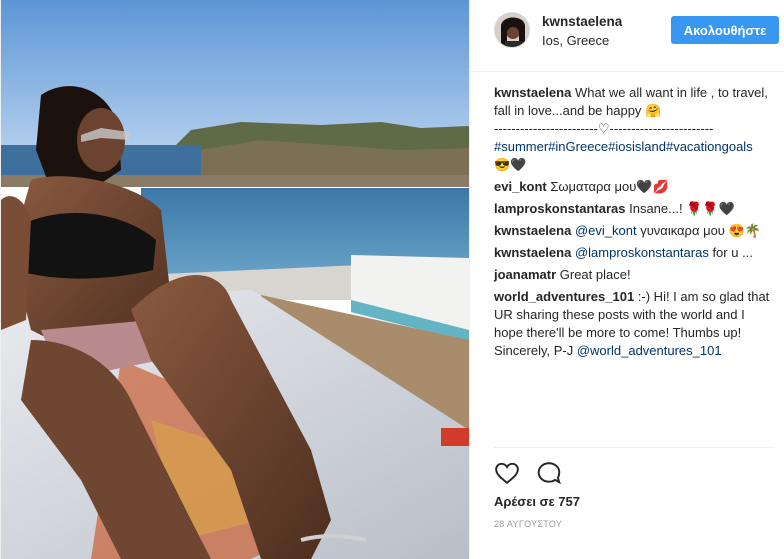 The image size is (784, 559). Describe the element at coordinates (535, 350) in the screenshot. I see `comment-signoff: Sincerely, P-J` at that location.